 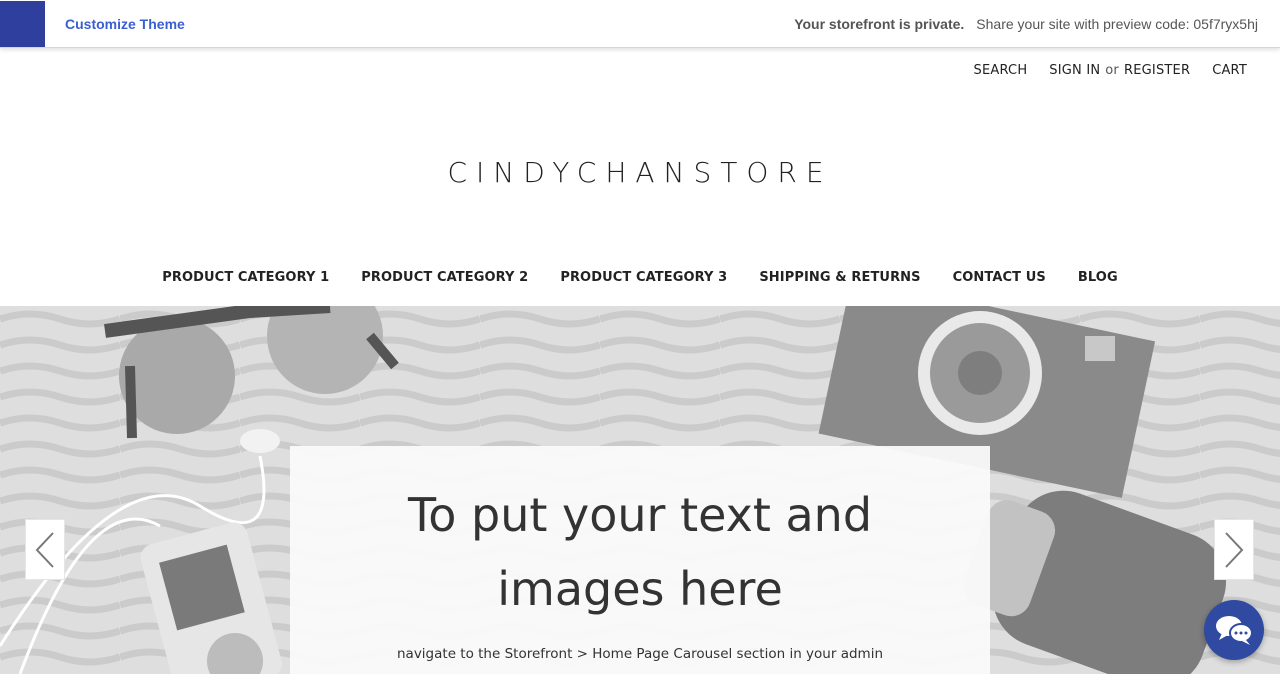 I want to click on preview-accent-block, so click(x=22, y=23).